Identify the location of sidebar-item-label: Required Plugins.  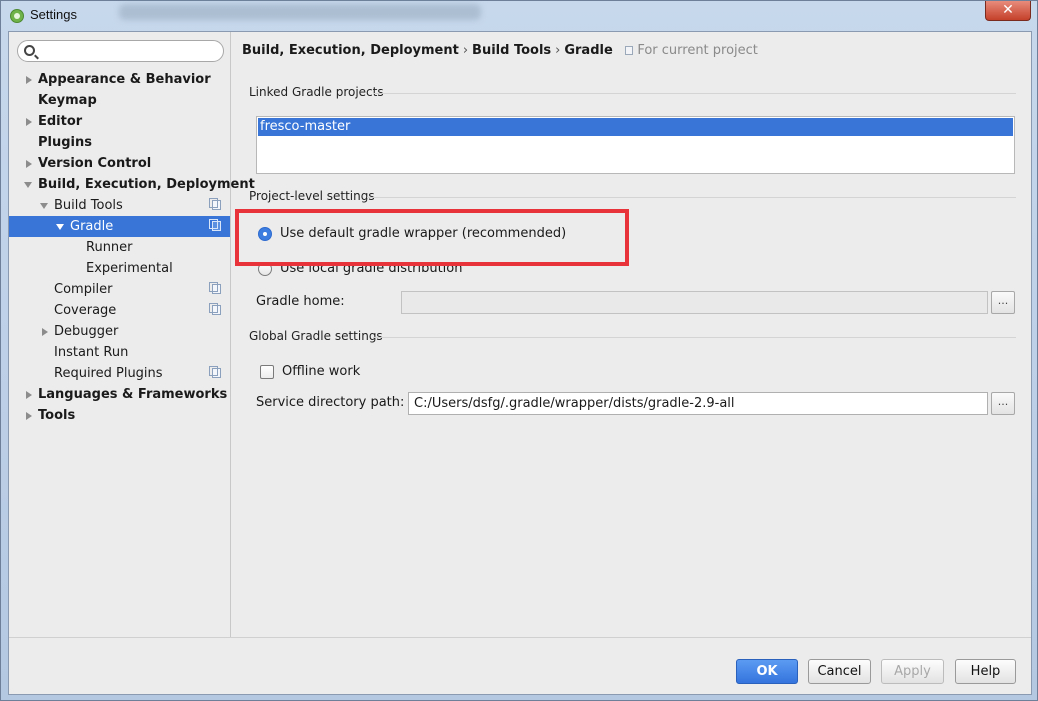
(108, 373).